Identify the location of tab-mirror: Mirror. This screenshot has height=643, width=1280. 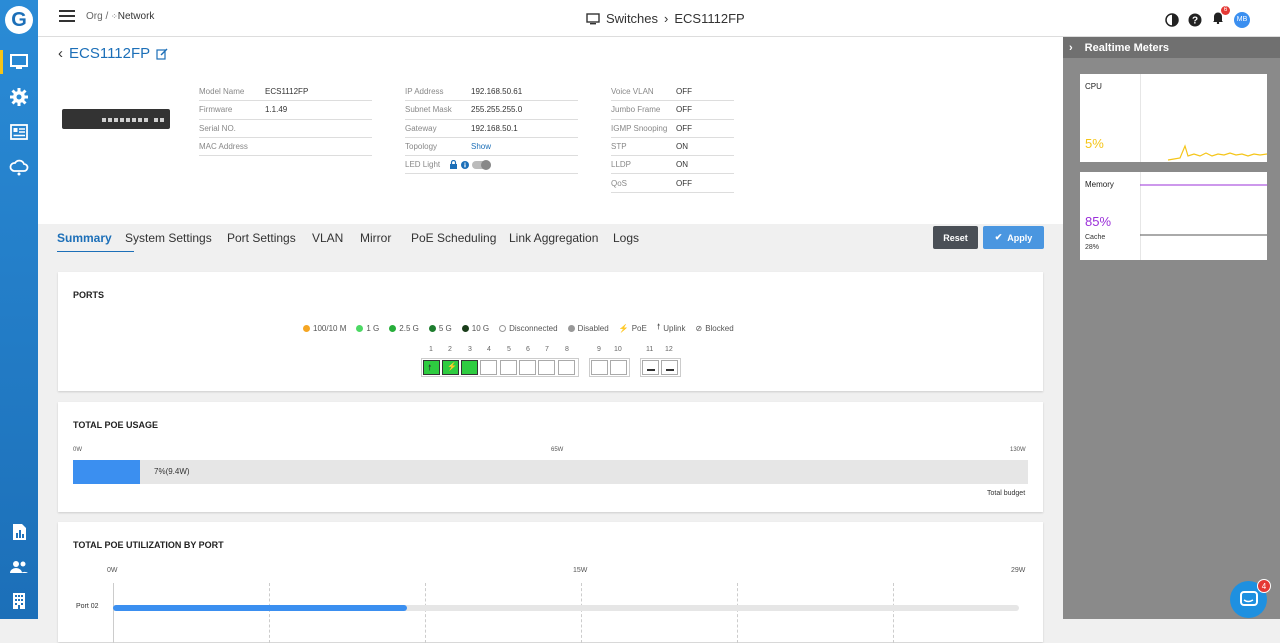
(375, 238).